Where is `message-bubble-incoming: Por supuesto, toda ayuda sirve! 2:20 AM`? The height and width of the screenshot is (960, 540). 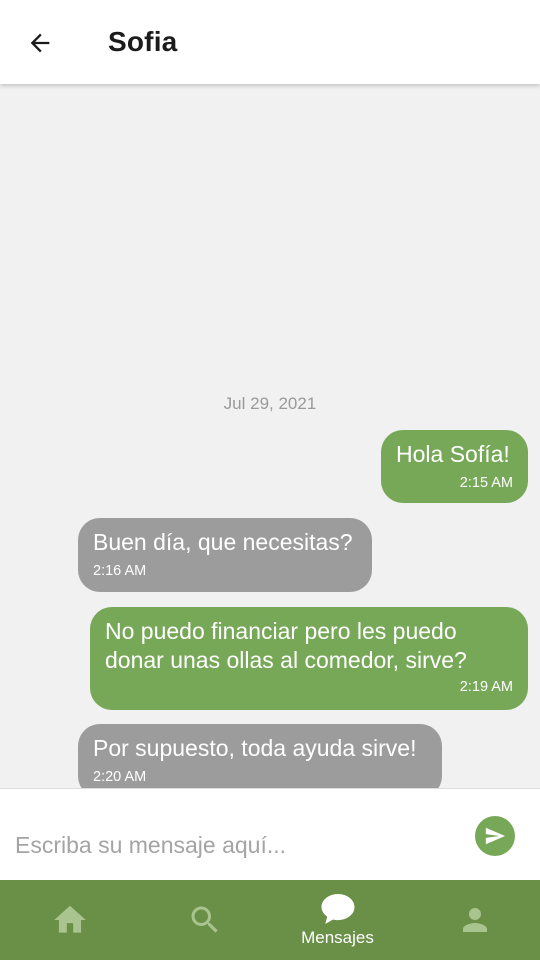
message-bubble-incoming: Por supuesto, toda ayuda sirve! 2:20 AM is located at coordinates (260, 756).